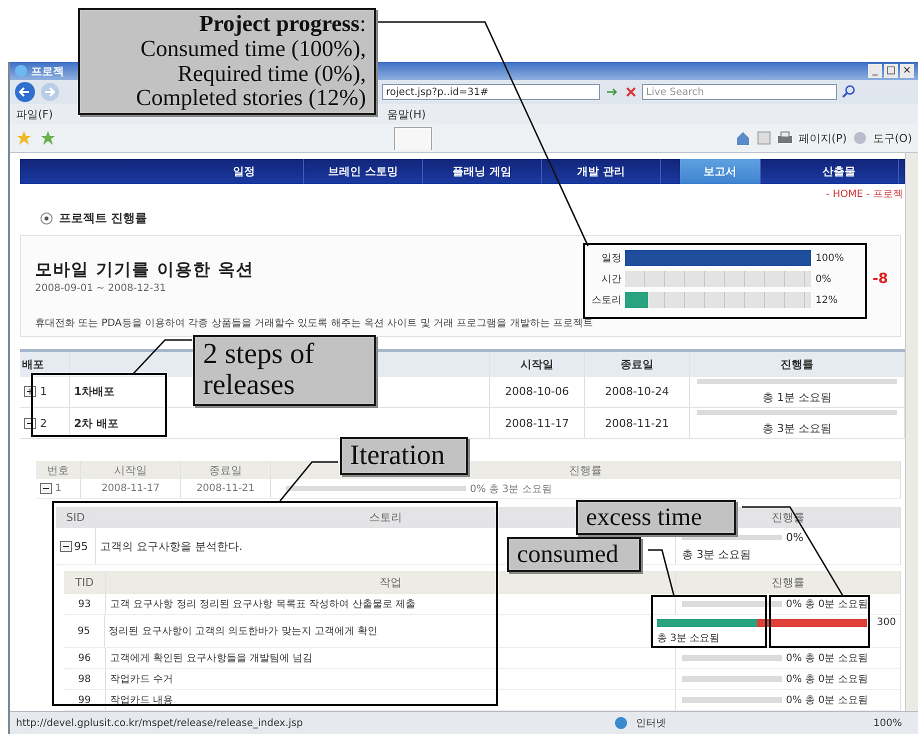 This screenshot has width=918, height=734. I want to click on meter-label: 스토리, so click(606, 300).